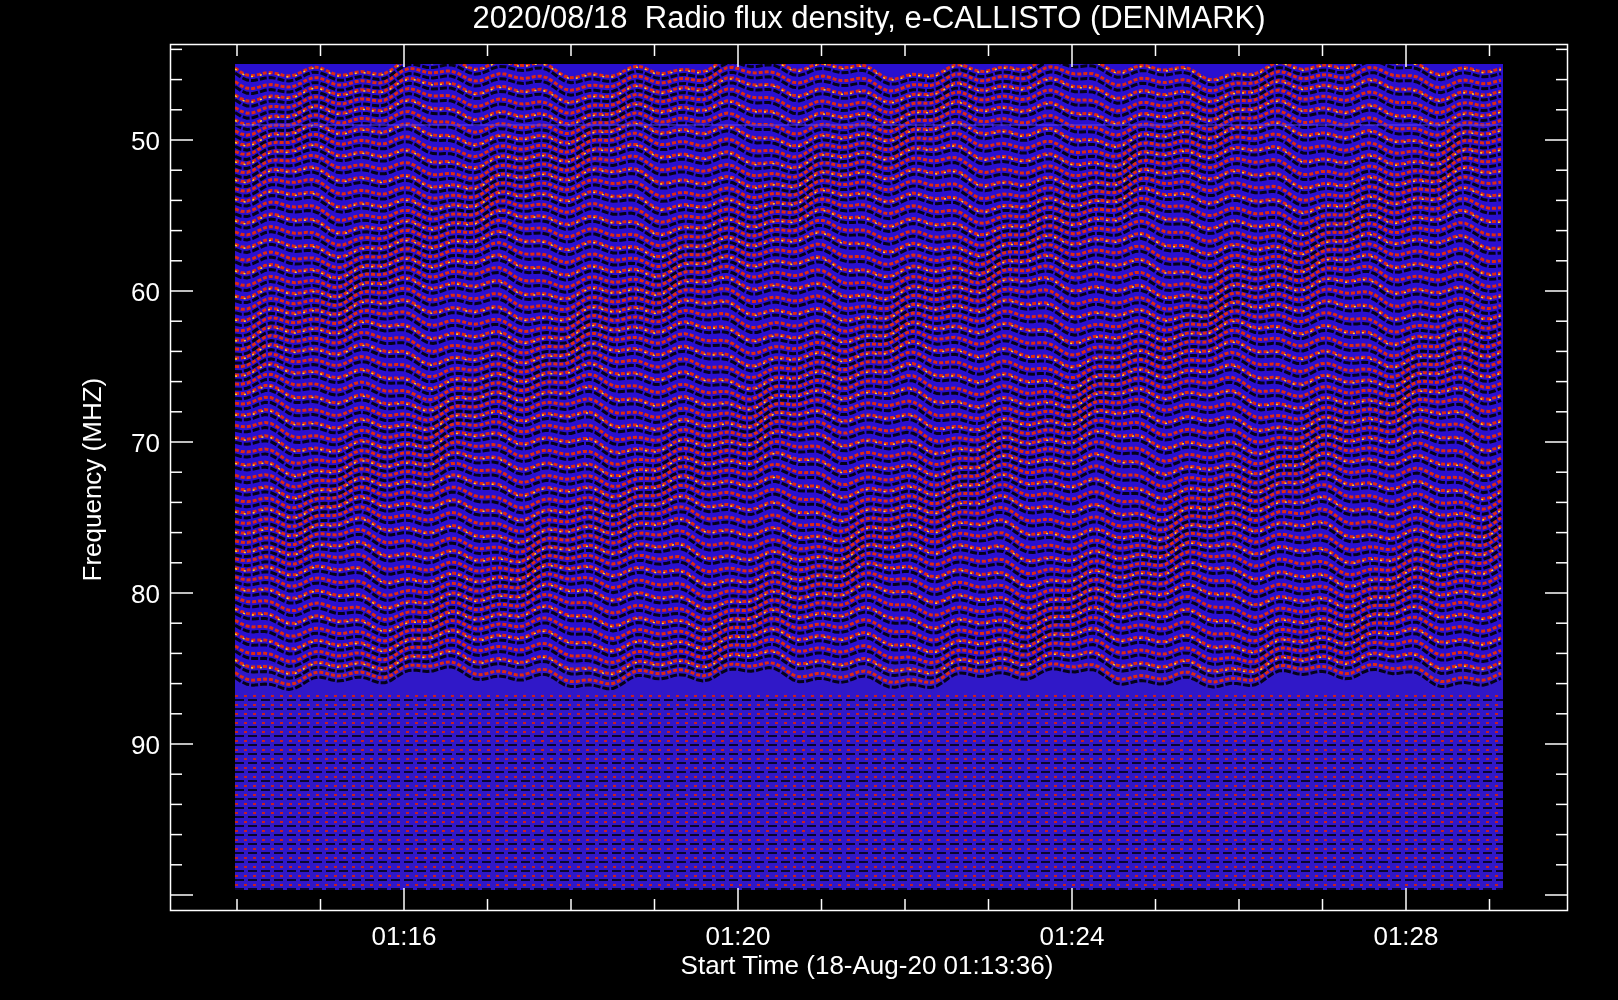 This screenshot has width=1618, height=1000. What do you see at coordinates (145, 745) in the screenshot?
I see `tick-label: 90` at bounding box center [145, 745].